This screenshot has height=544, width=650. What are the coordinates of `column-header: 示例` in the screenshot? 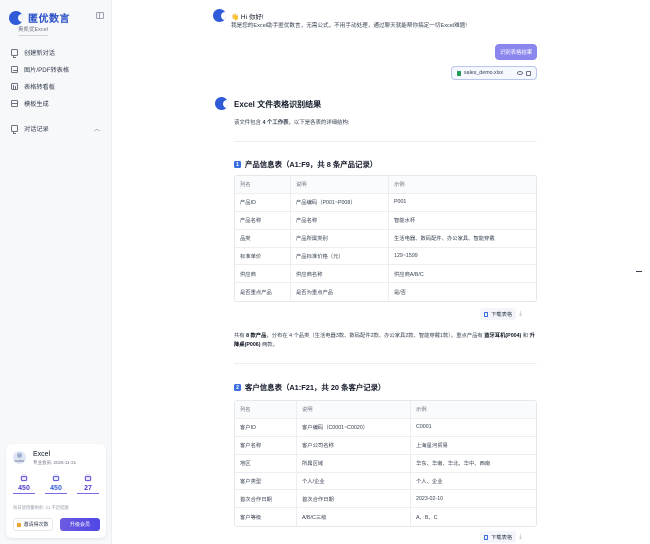 It's located at (462, 185).